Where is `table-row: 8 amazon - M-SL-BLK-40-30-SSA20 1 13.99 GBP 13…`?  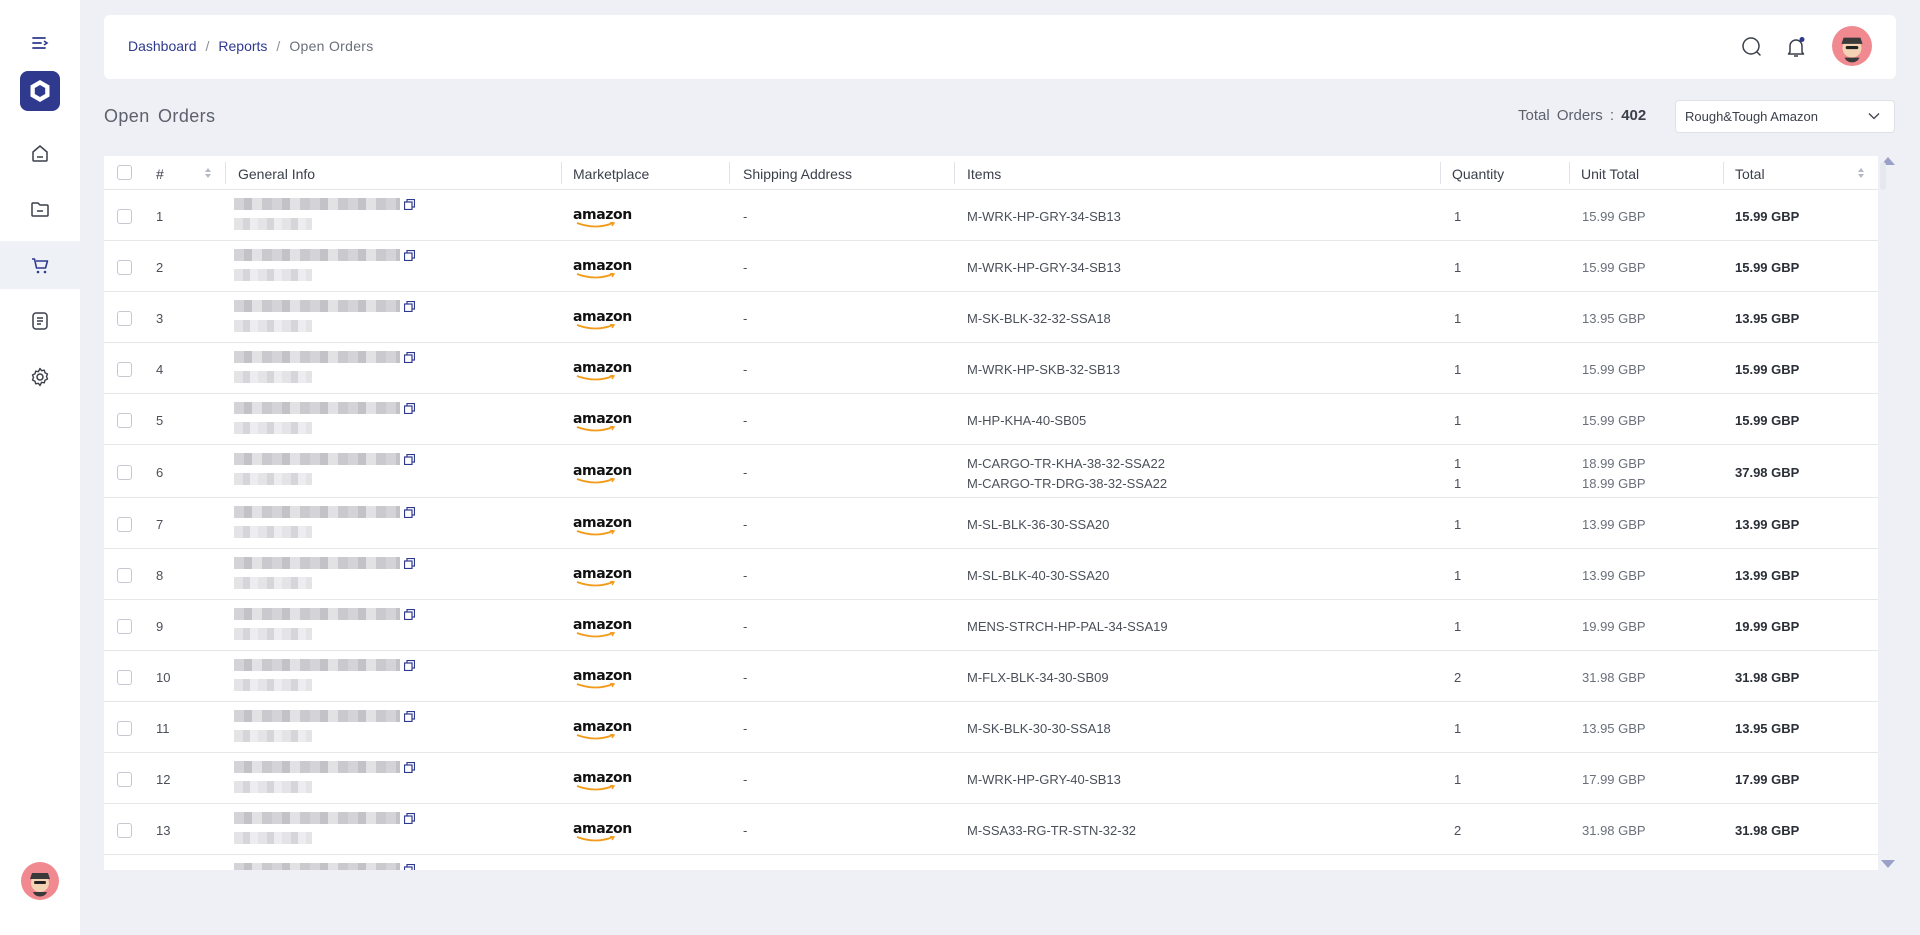
table-row: 8 amazon - M-SL-BLK-40-30-SSA20 1 13.99 GBP 13… is located at coordinates (991, 574).